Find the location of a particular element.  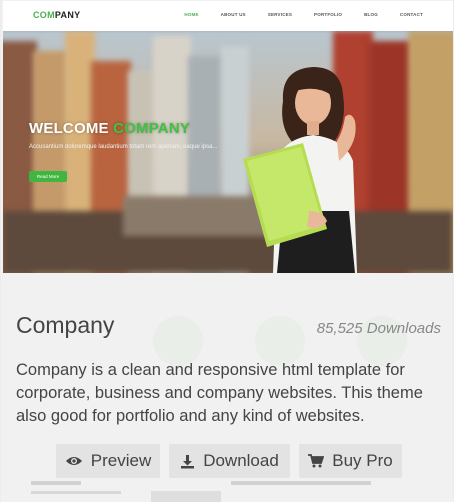

preview-button: Preview is located at coordinates (108, 461).